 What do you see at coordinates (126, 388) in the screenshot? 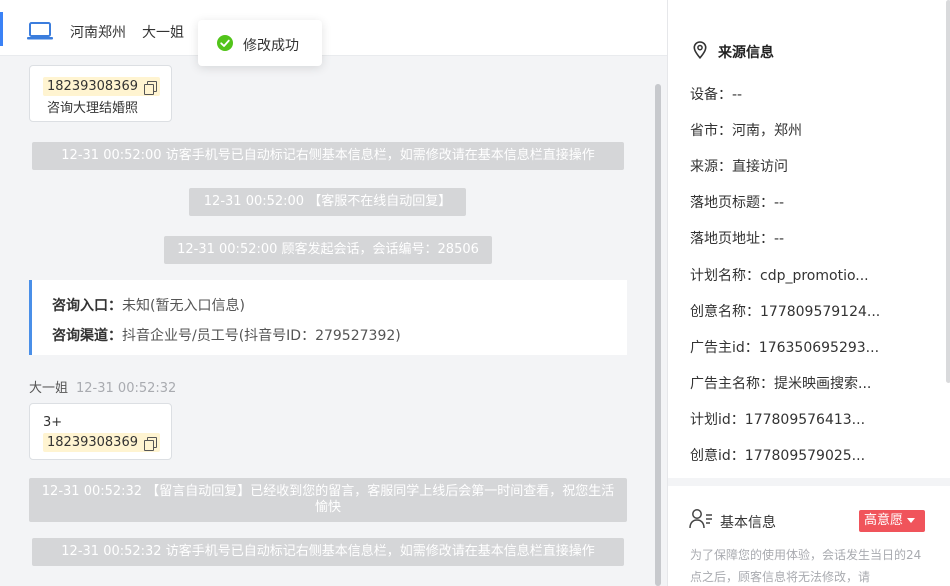
I see `message-time: 12-31 00:52:32` at bounding box center [126, 388].